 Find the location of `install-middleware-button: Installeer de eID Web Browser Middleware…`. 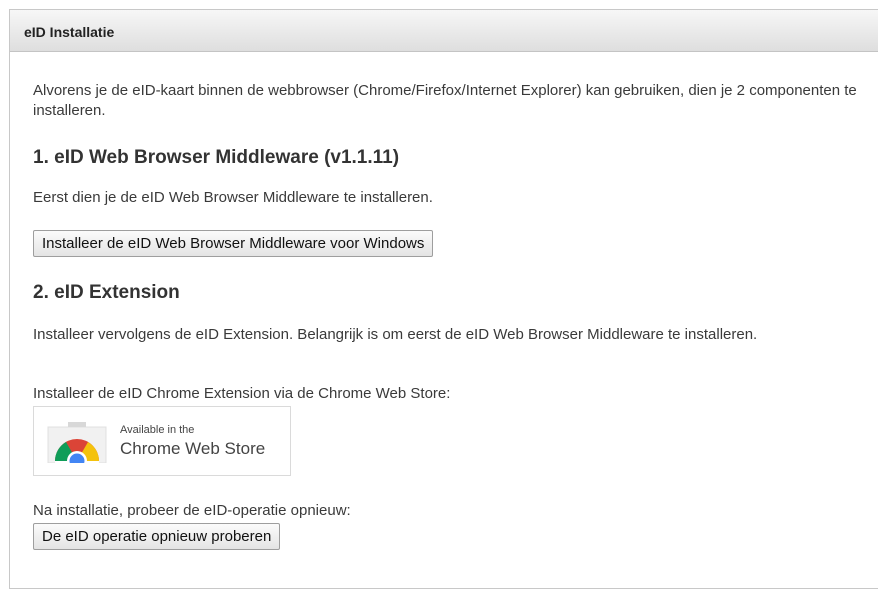

install-middleware-button: Installeer de eID Web Browser Middleware… is located at coordinates (233, 243).